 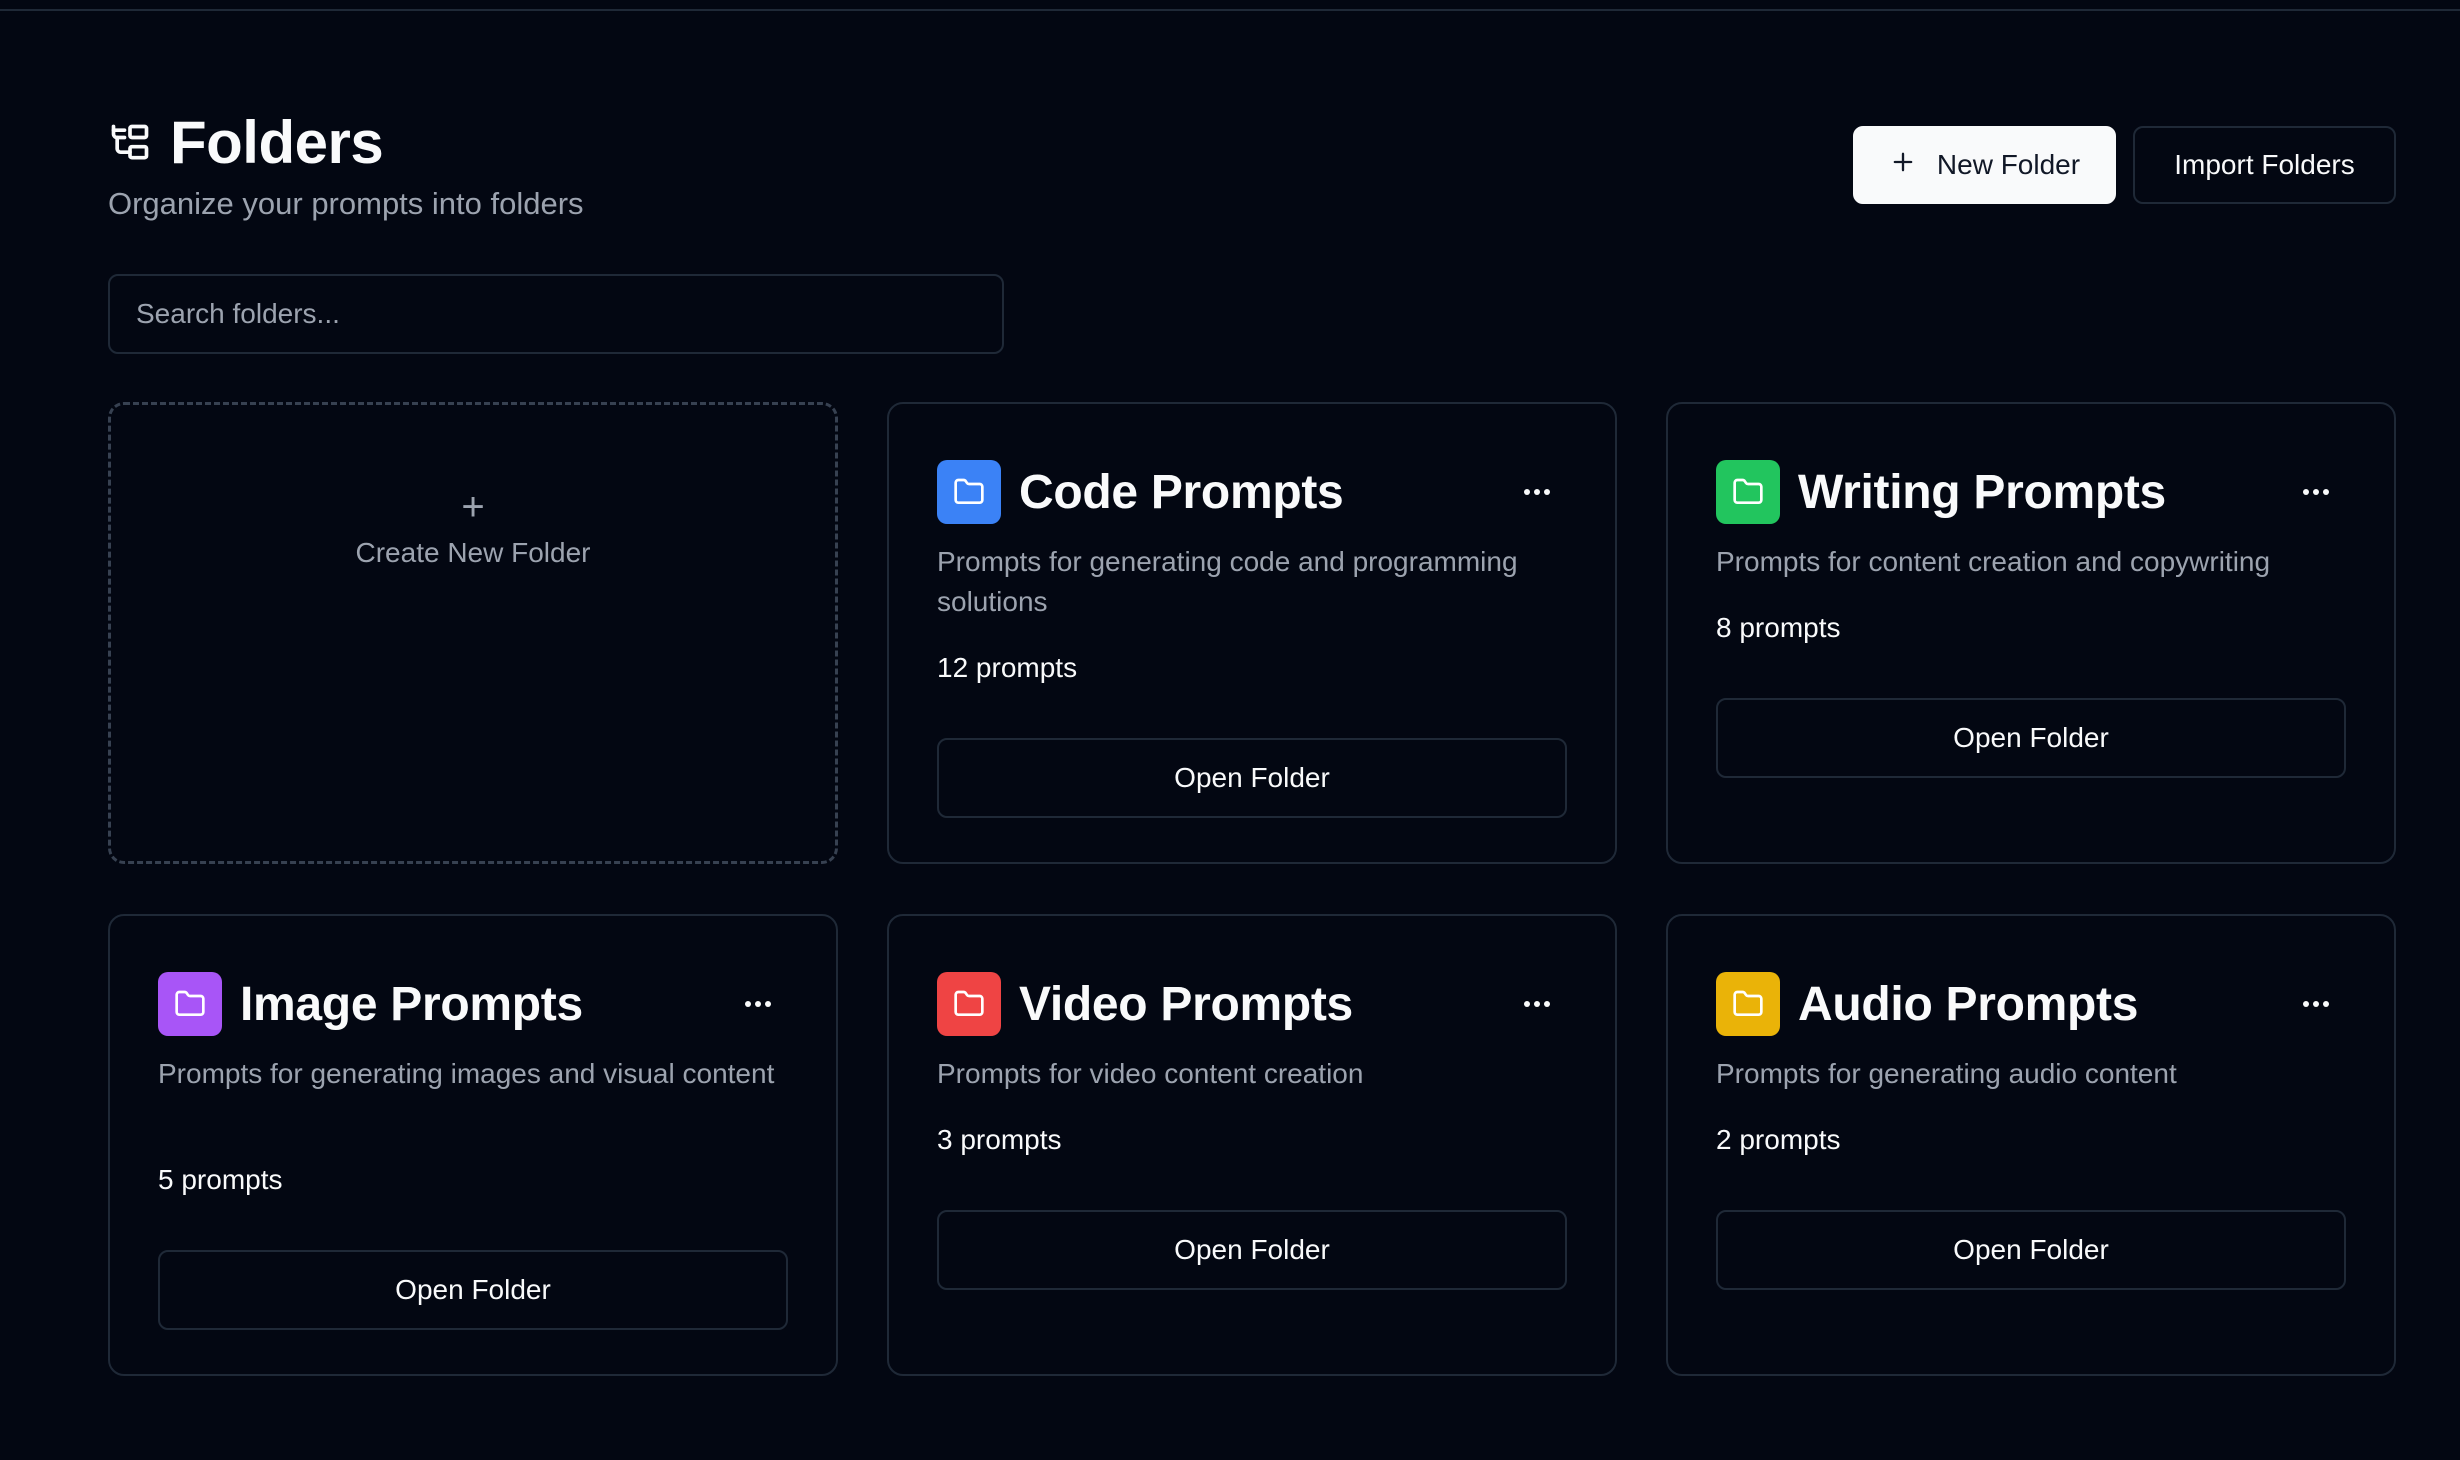 I want to click on page-title: Folders, so click(x=277, y=142).